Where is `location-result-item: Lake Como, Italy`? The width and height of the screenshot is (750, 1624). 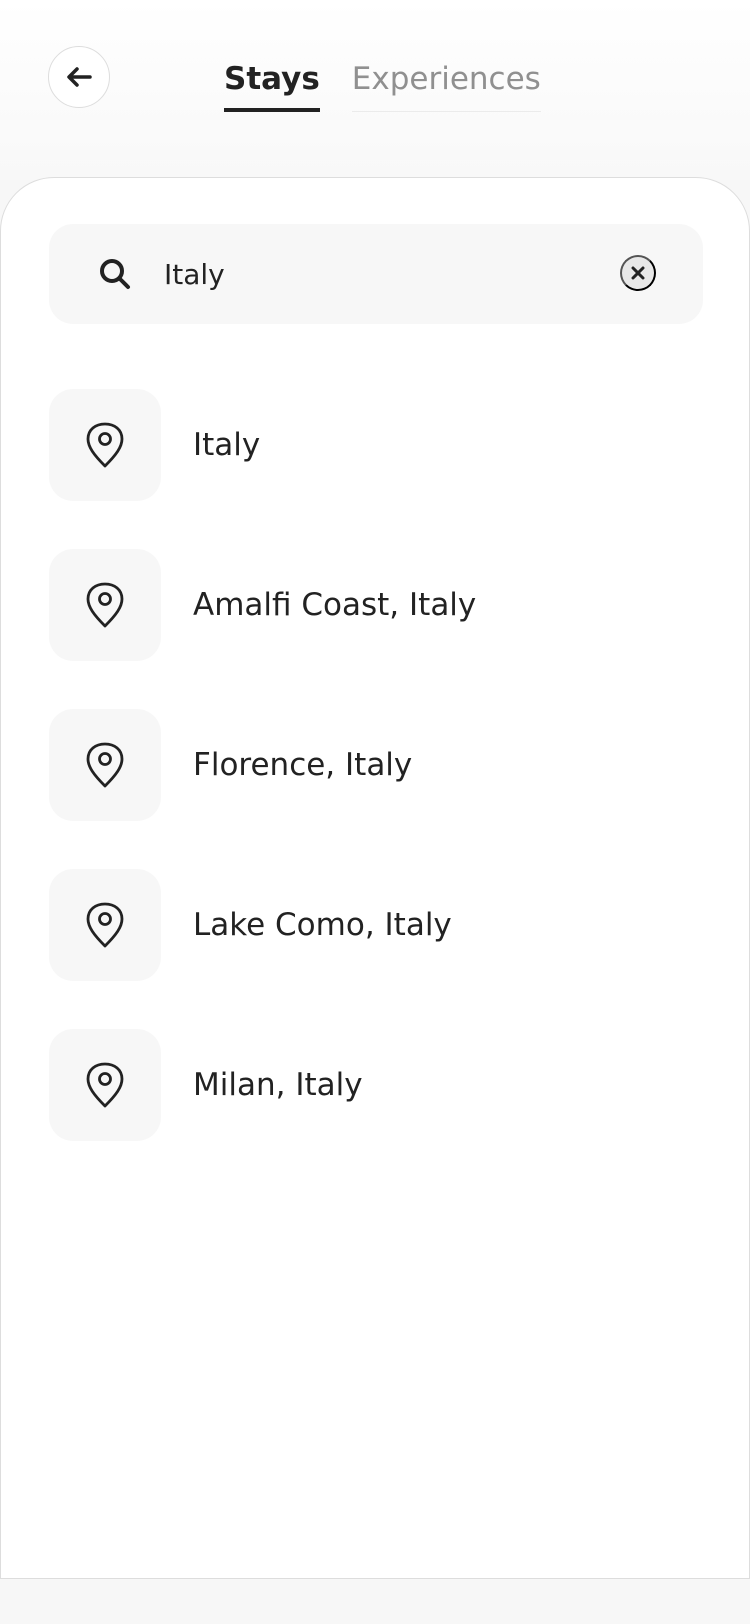
location-result-item: Lake Como, Italy is located at coordinates (376, 925).